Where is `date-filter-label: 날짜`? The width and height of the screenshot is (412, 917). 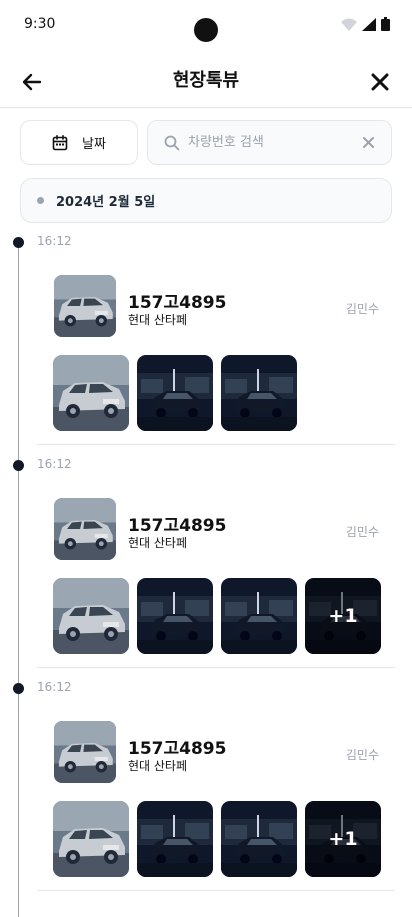
date-filter-label: 날짜 is located at coordinates (94, 144).